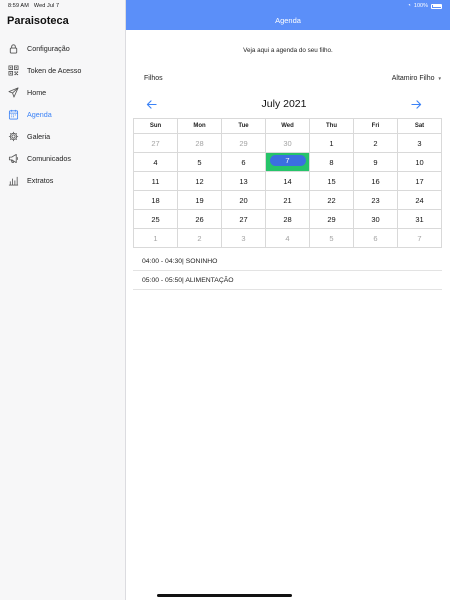 The image size is (450, 600). I want to click on status-bar-right: ◔ 100%, so click(424, 6).